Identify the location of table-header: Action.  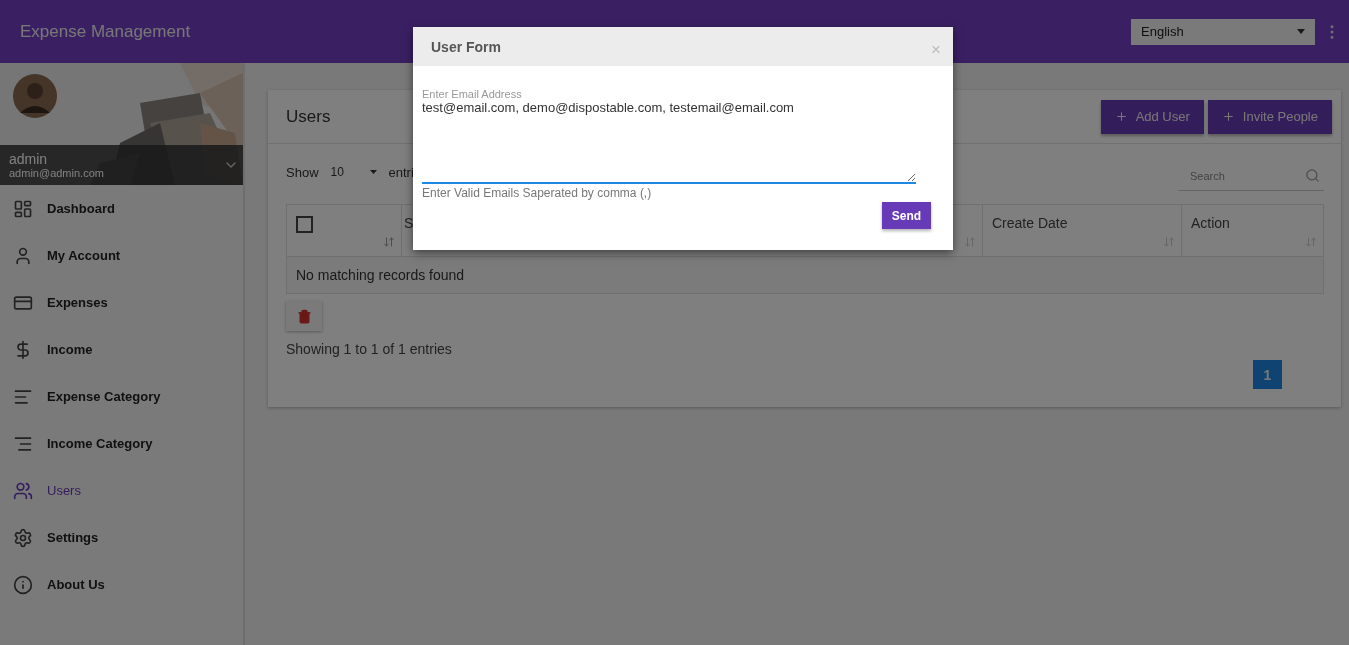
(1252, 230).